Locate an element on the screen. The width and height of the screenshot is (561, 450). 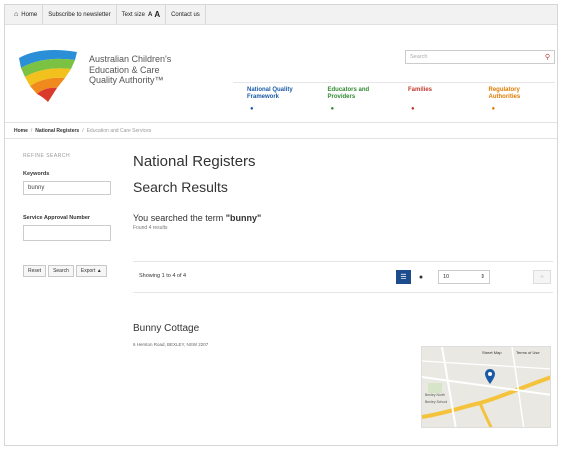
keywords-input: bunny is located at coordinates (67, 188).